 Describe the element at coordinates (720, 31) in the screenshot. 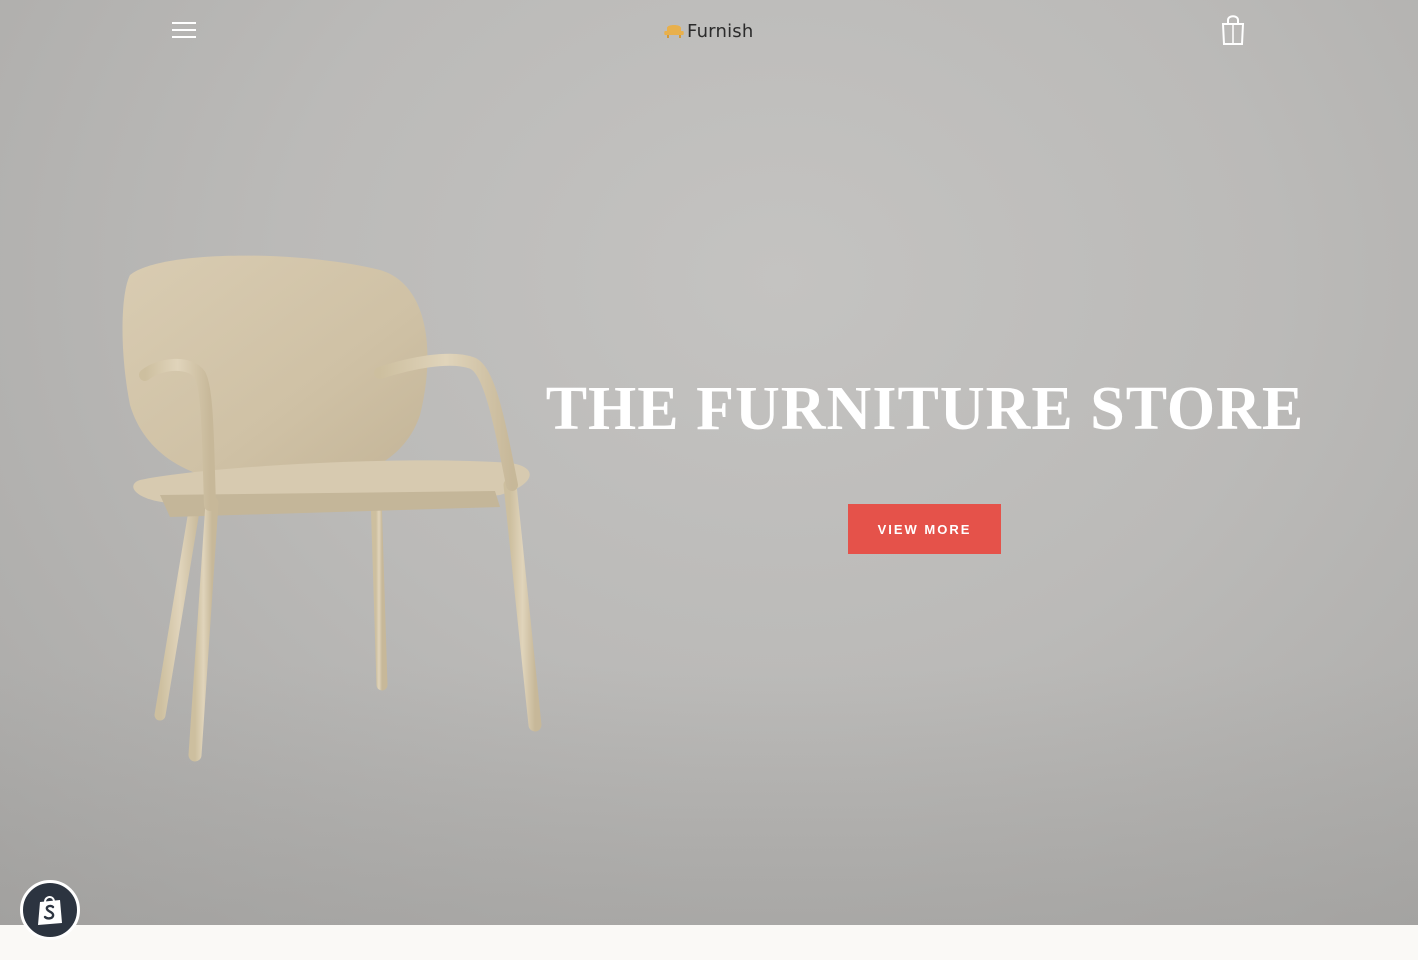

I see `logo-text: Furnish` at that location.